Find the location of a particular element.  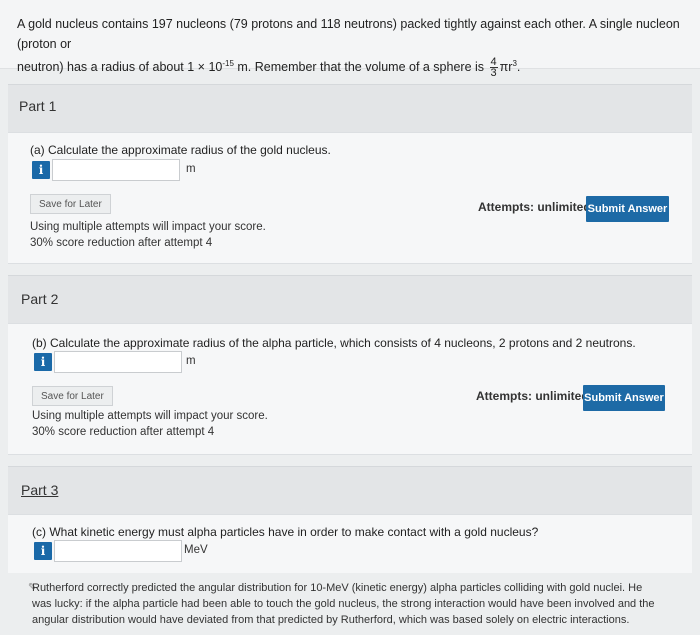

problem-line-2-a: neutron) has a radius of about 1 × 10 is located at coordinates (120, 67).